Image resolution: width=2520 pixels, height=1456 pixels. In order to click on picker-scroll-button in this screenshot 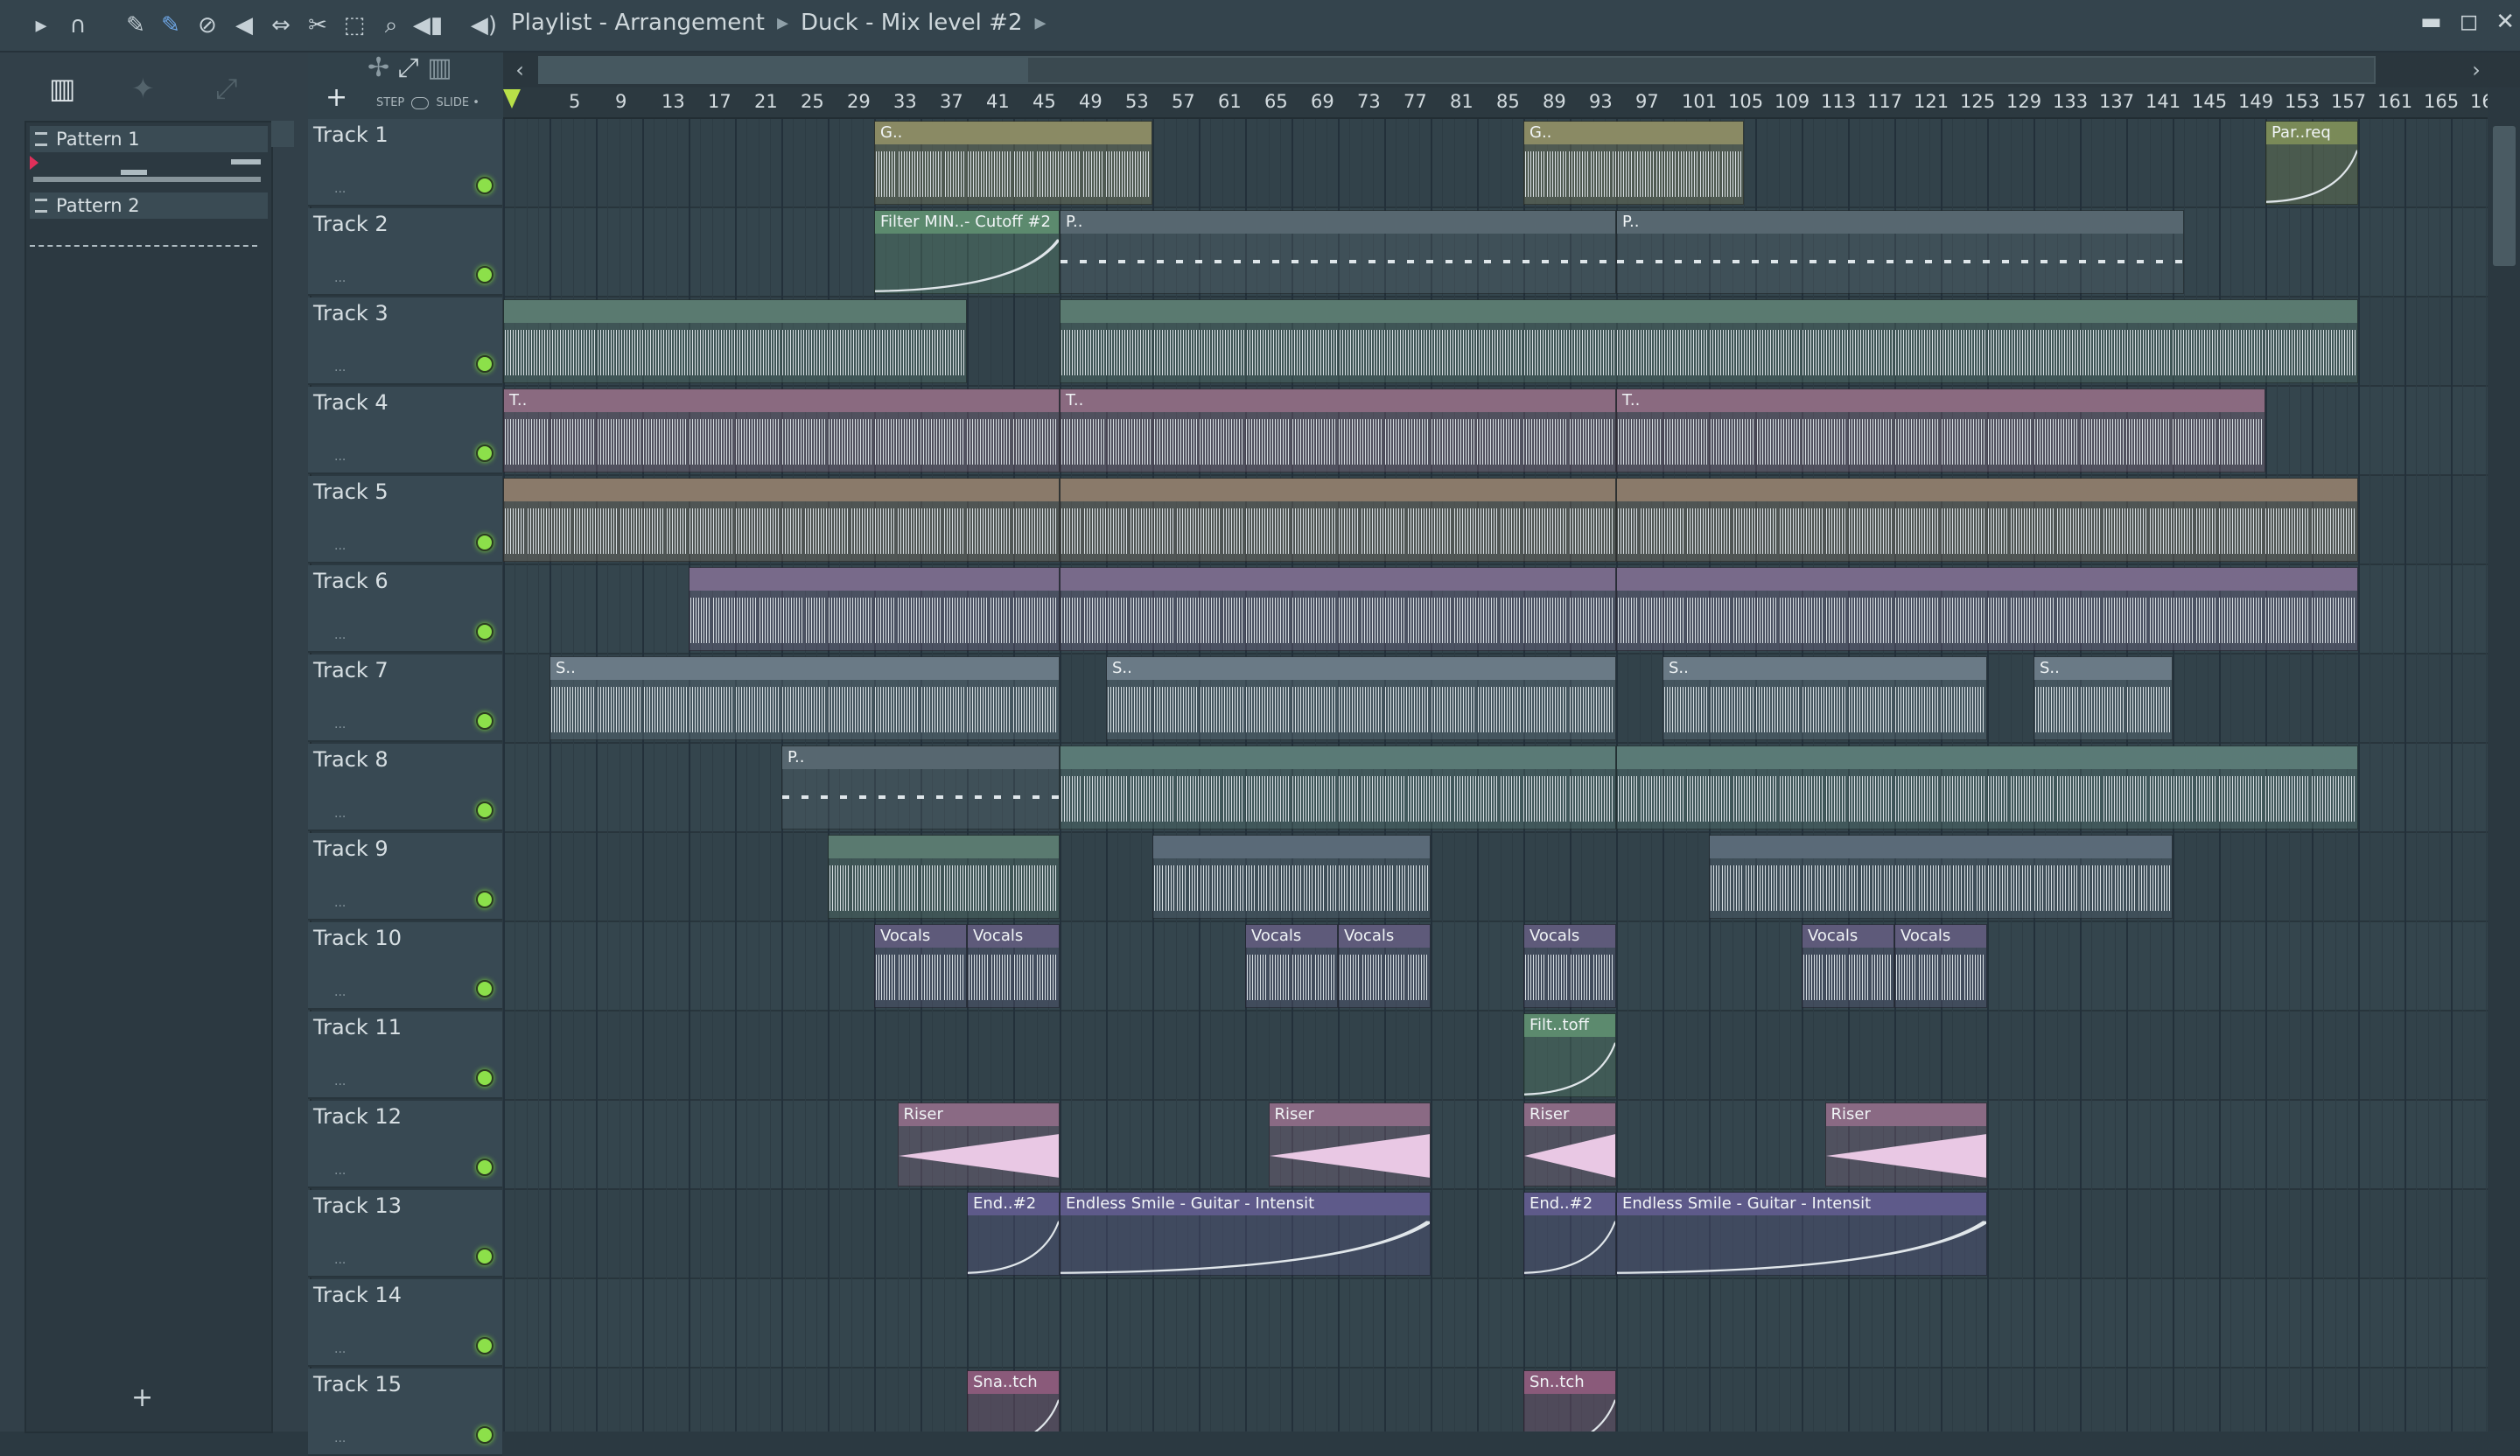, I will do `click(282, 134)`.